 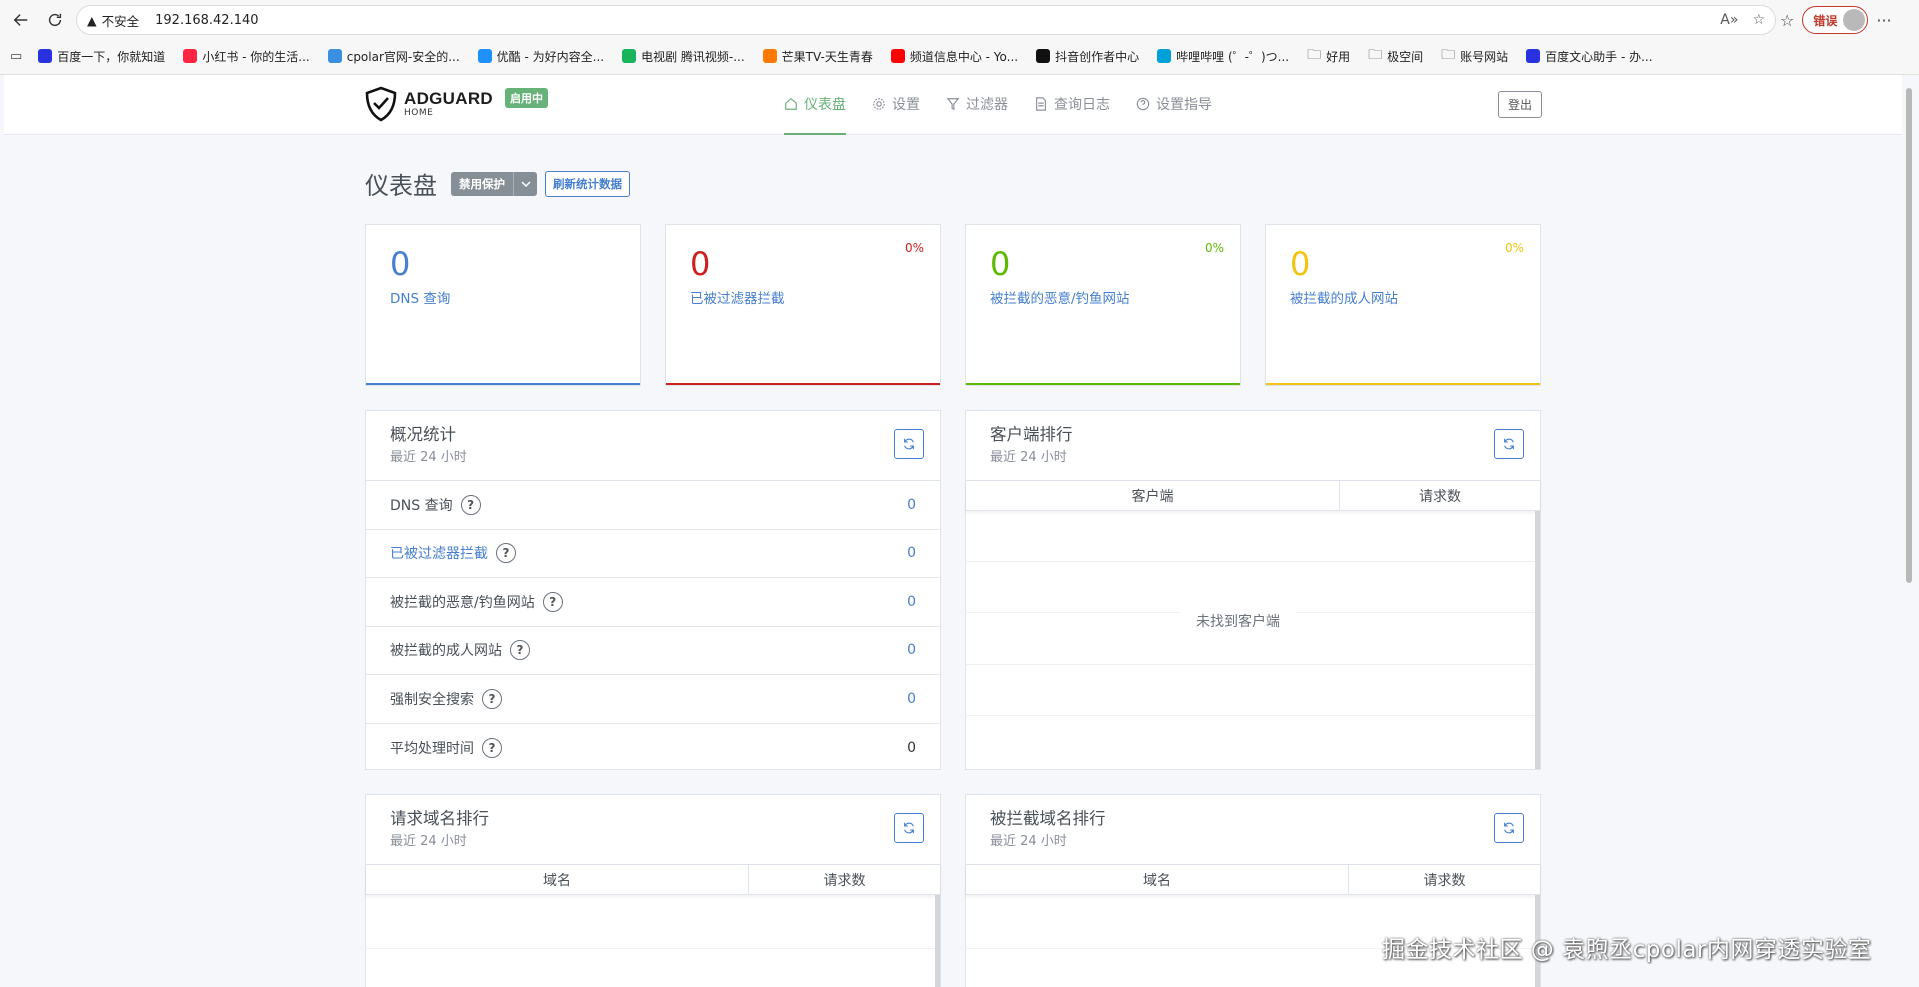 What do you see at coordinates (937, 941) in the screenshot?
I see `queried-domains-scrollbar` at bounding box center [937, 941].